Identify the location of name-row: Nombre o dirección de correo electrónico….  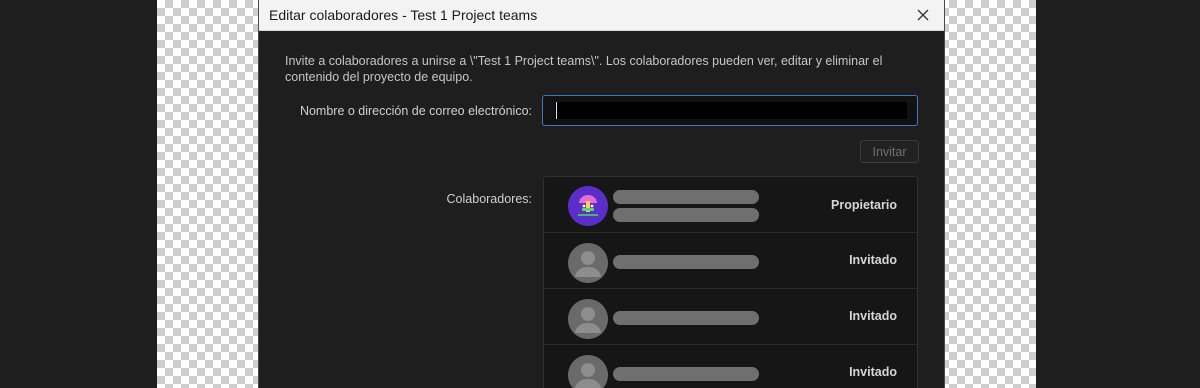
(601, 111).